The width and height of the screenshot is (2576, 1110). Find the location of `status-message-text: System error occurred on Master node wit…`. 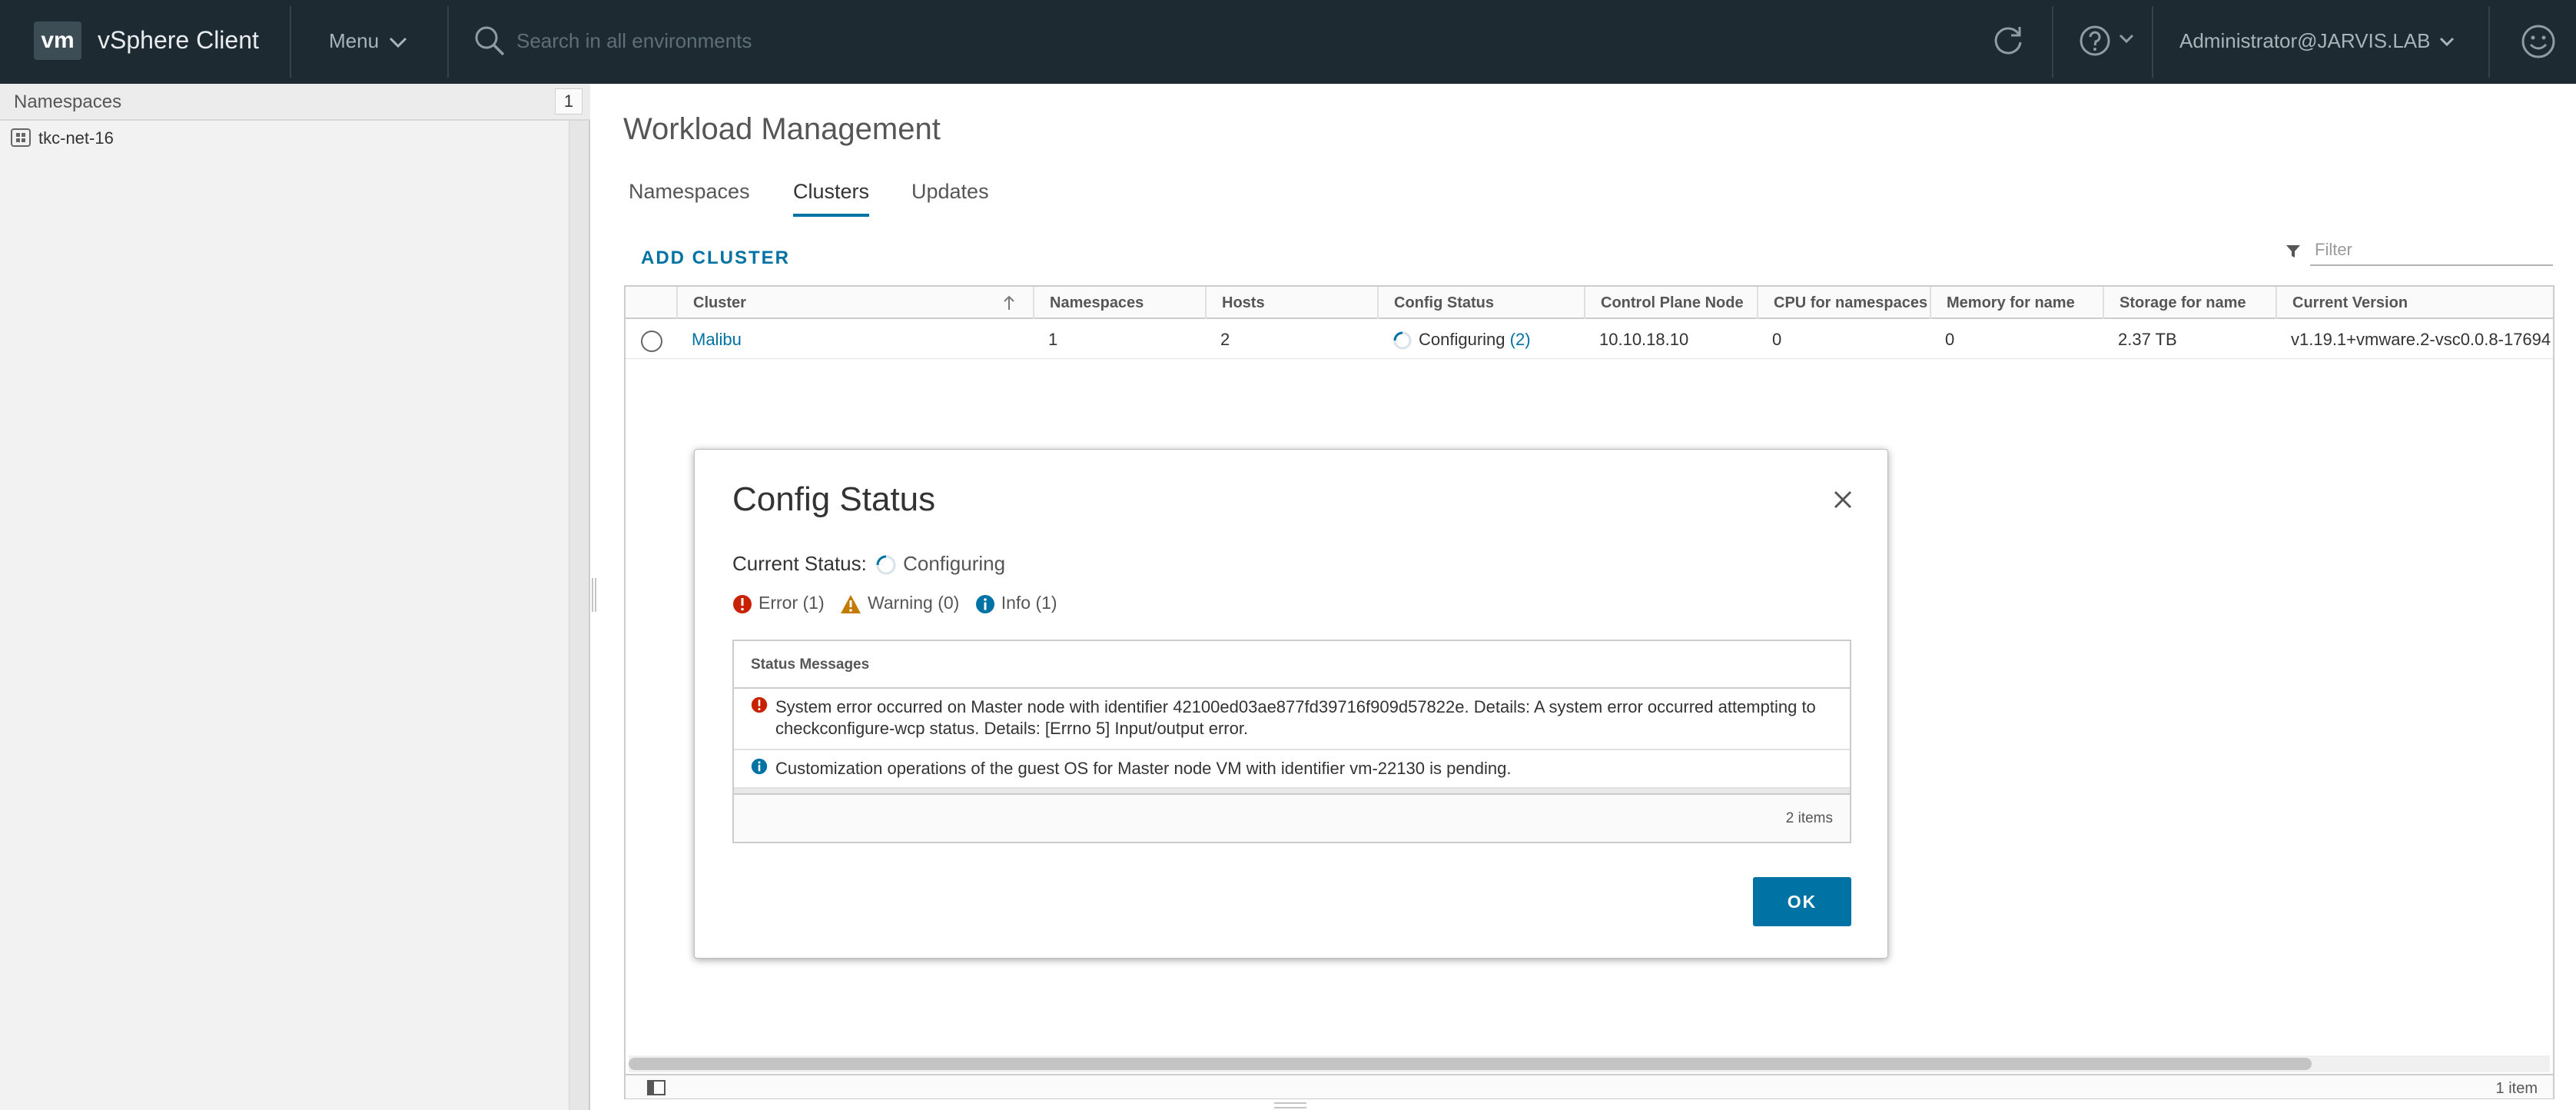

status-message-text: System error occurred on Master node wit… is located at coordinates (1295, 717).